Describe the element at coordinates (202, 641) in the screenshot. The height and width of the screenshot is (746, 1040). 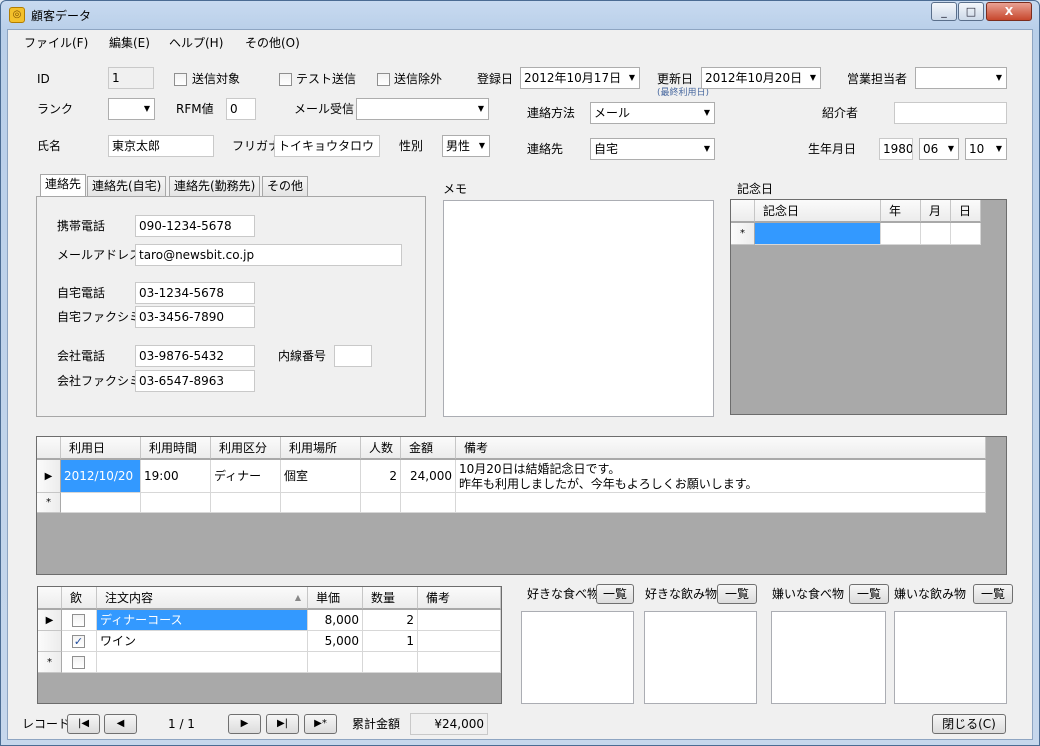
I see `orders-cell-item: ワイン` at that location.